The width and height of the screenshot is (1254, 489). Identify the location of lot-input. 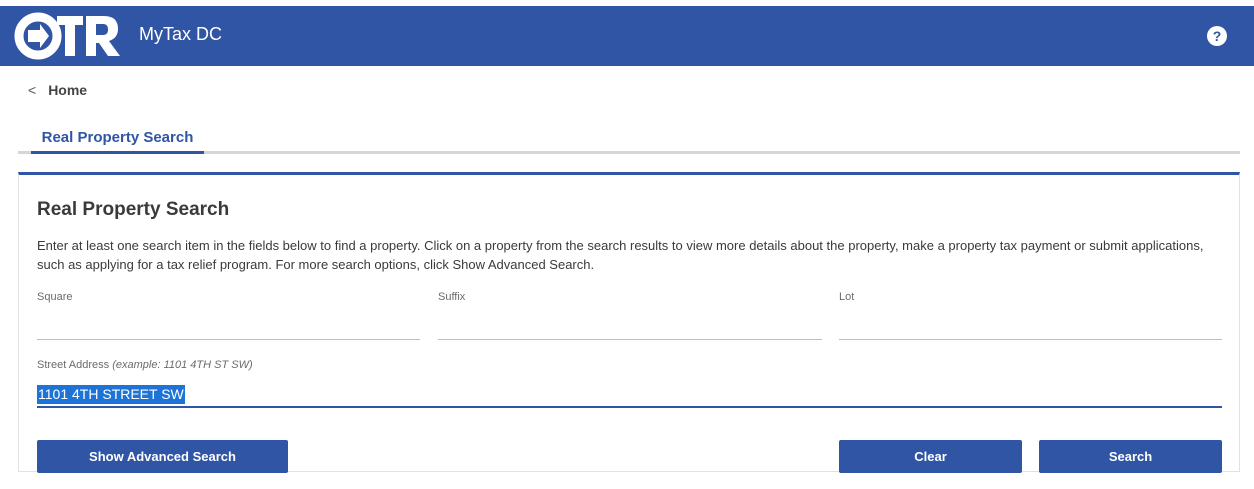
(1030, 329).